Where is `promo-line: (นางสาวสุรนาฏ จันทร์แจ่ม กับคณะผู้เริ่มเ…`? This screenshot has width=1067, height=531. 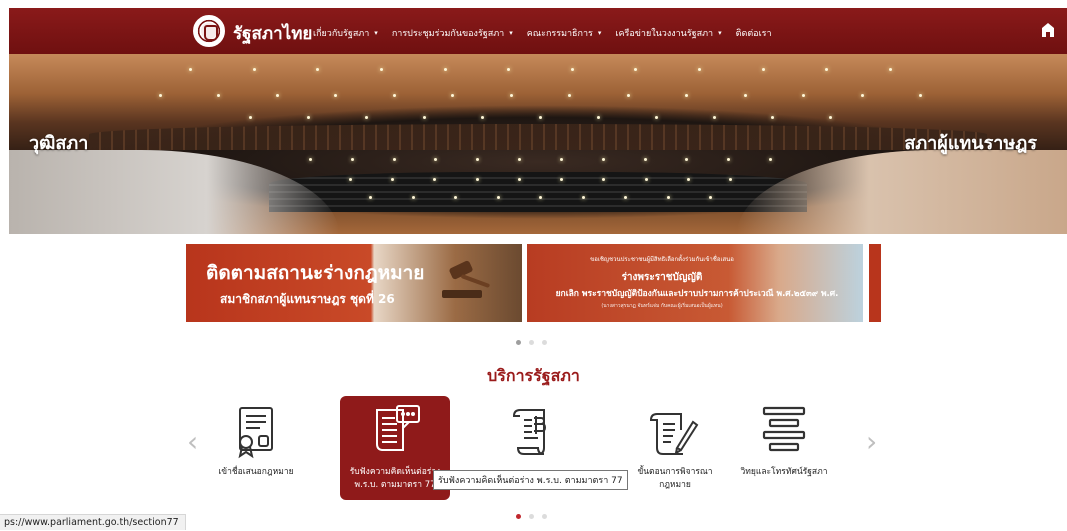 promo-line: (นางสาวสุรนาฏ จันทร์แจ่ม กับคณะผู้เริ่มเ… is located at coordinates (662, 306).